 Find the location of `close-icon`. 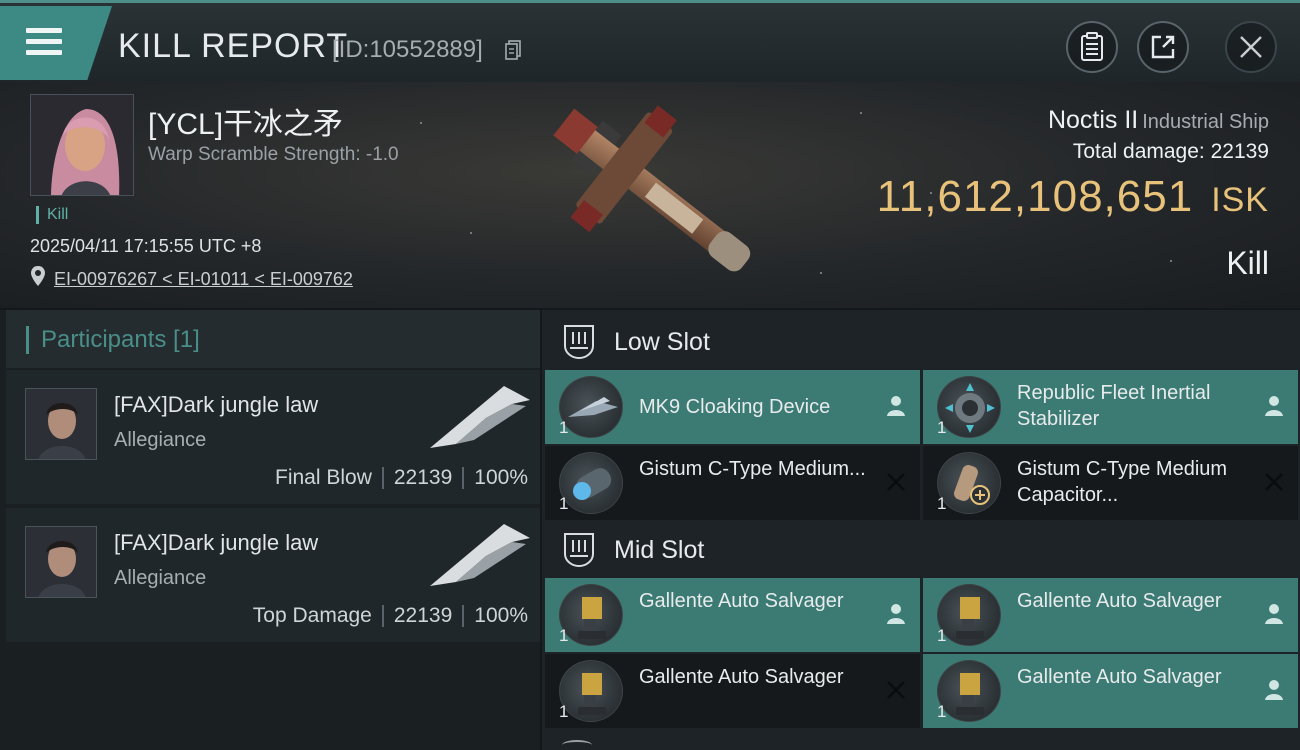

close-icon is located at coordinates (1251, 47).